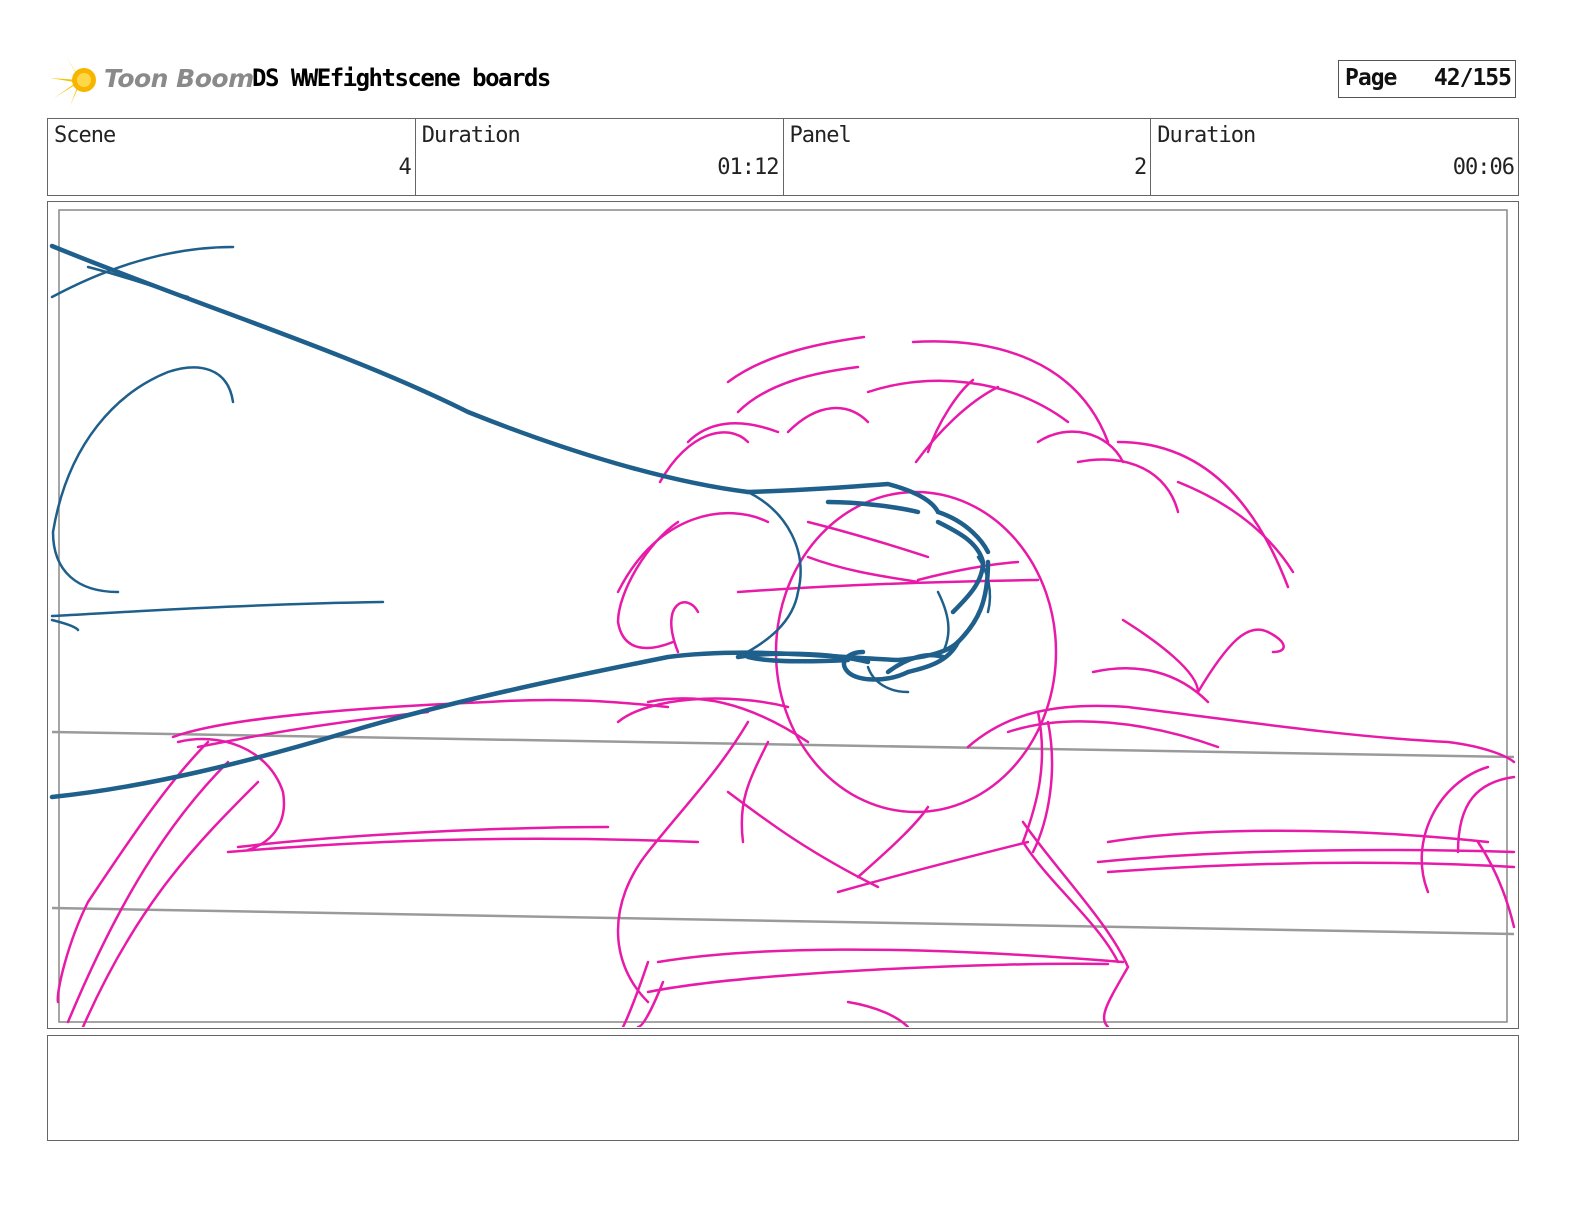 The width and height of the screenshot is (1584, 1224). I want to click on panel-duration-value: 00:06, so click(1483, 167).